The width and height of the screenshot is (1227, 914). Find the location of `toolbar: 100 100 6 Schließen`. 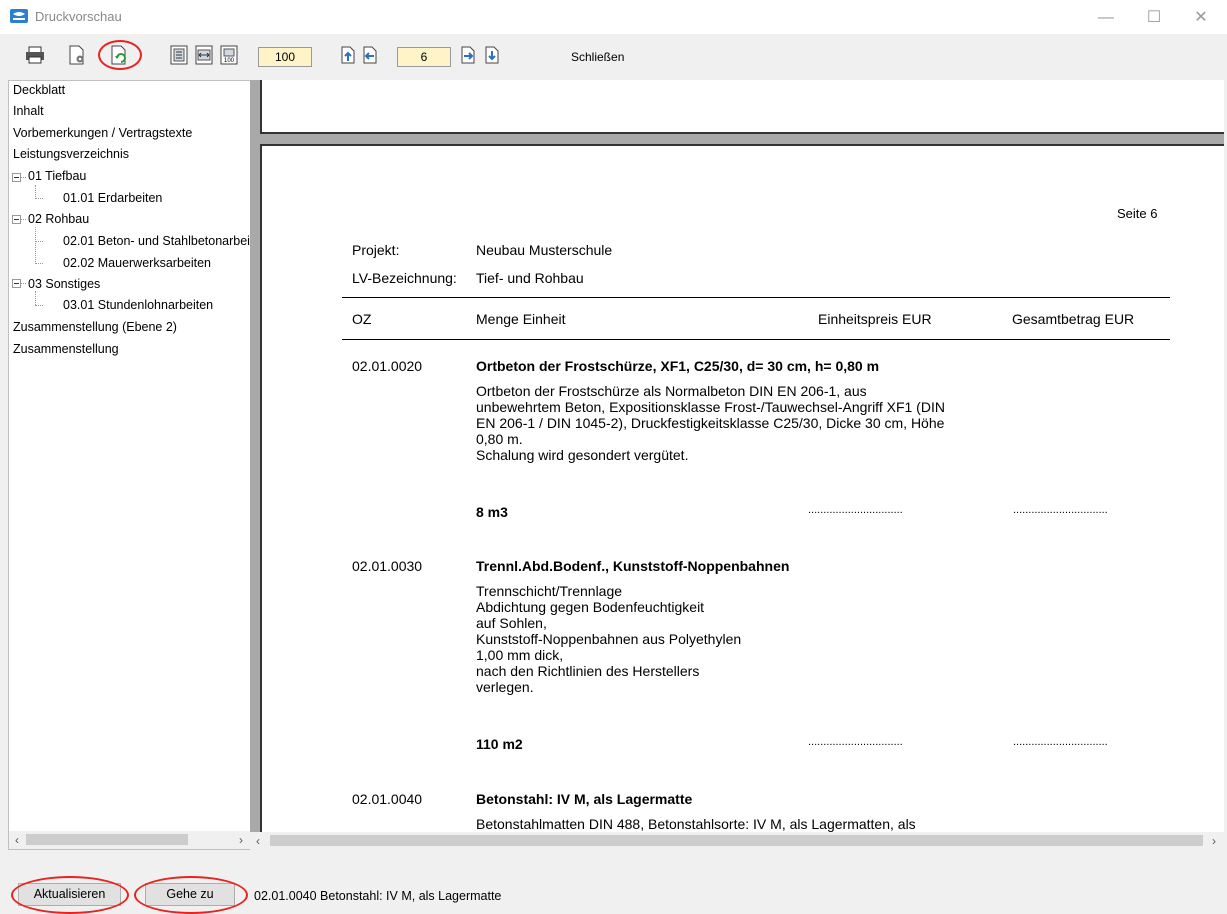

toolbar: 100 100 6 Schließen is located at coordinates (613, 56).